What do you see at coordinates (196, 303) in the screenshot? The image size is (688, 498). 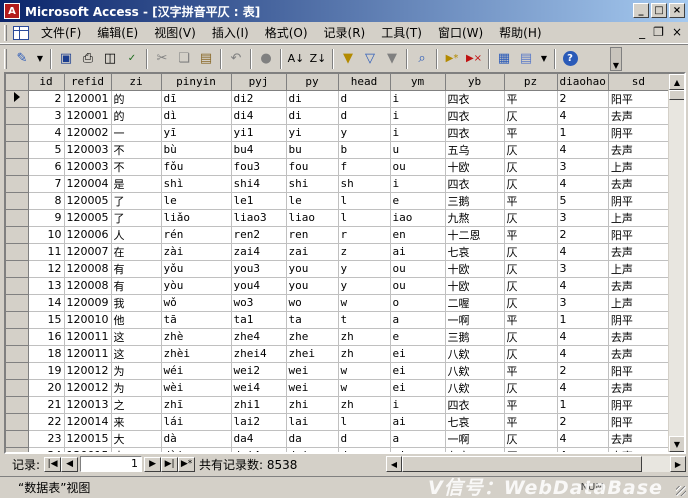 I see `cell-pinyin: wǒ` at bounding box center [196, 303].